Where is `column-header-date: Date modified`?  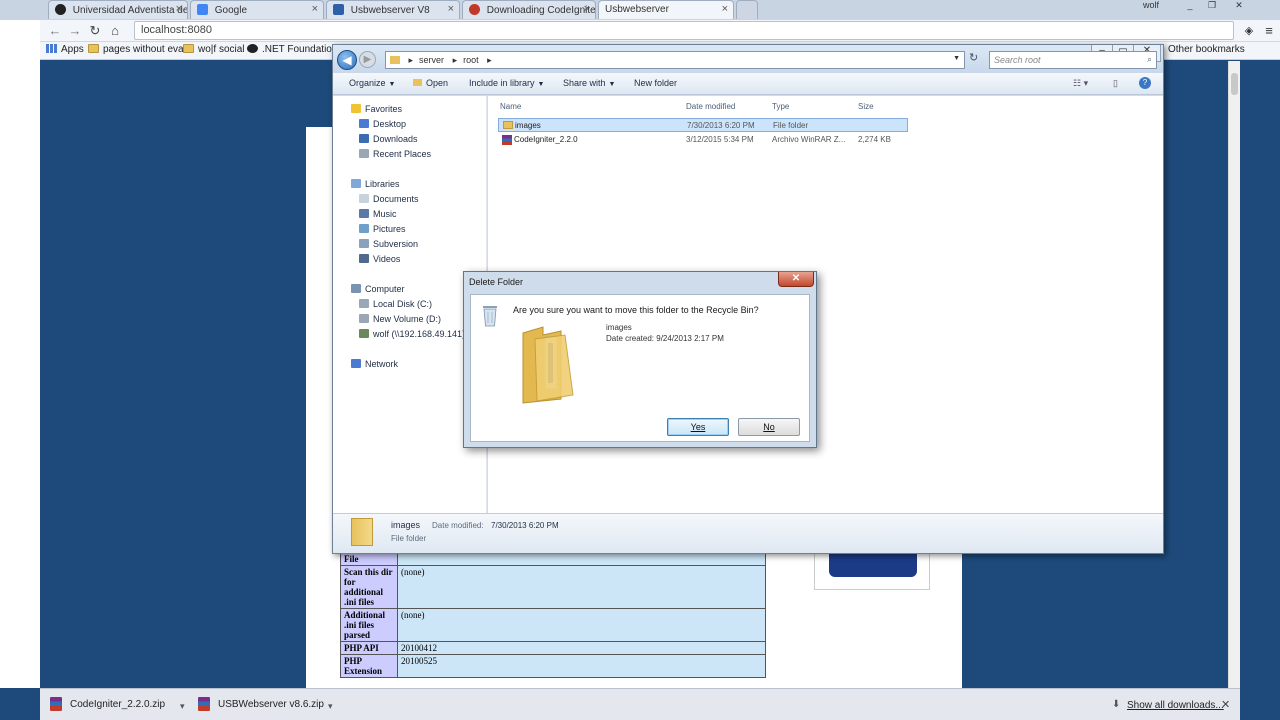
column-header-date: Date modified is located at coordinates (710, 106).